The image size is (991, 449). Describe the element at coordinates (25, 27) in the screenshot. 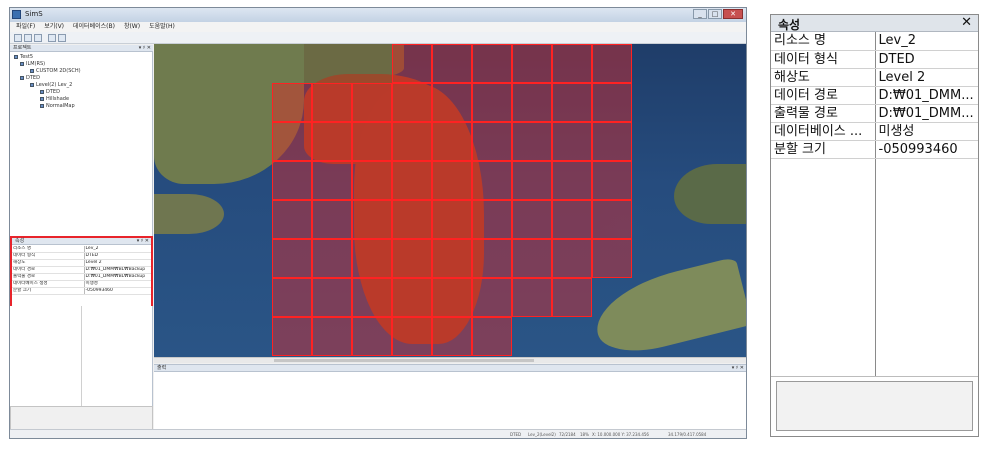

I see `menu-file: 파일(F)` at that location.